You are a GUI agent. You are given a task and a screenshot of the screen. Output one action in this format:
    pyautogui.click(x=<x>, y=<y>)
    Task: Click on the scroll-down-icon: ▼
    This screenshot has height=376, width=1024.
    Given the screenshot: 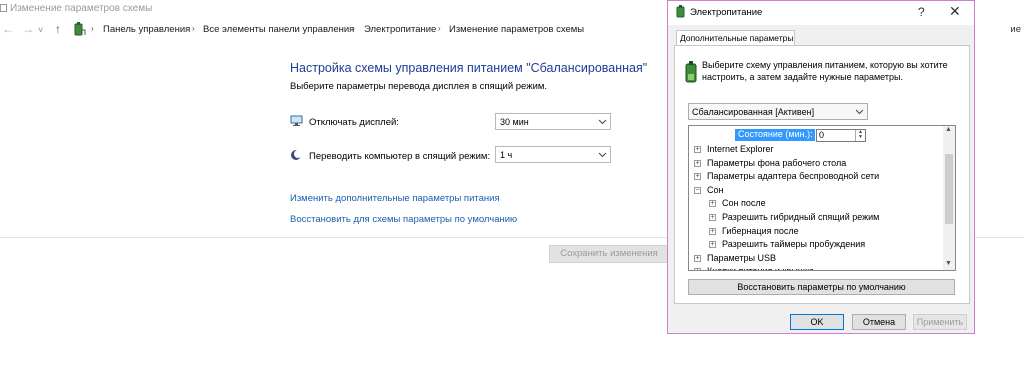 What is the action you would take?
    pyautogui.click(x=948, y=263)
    